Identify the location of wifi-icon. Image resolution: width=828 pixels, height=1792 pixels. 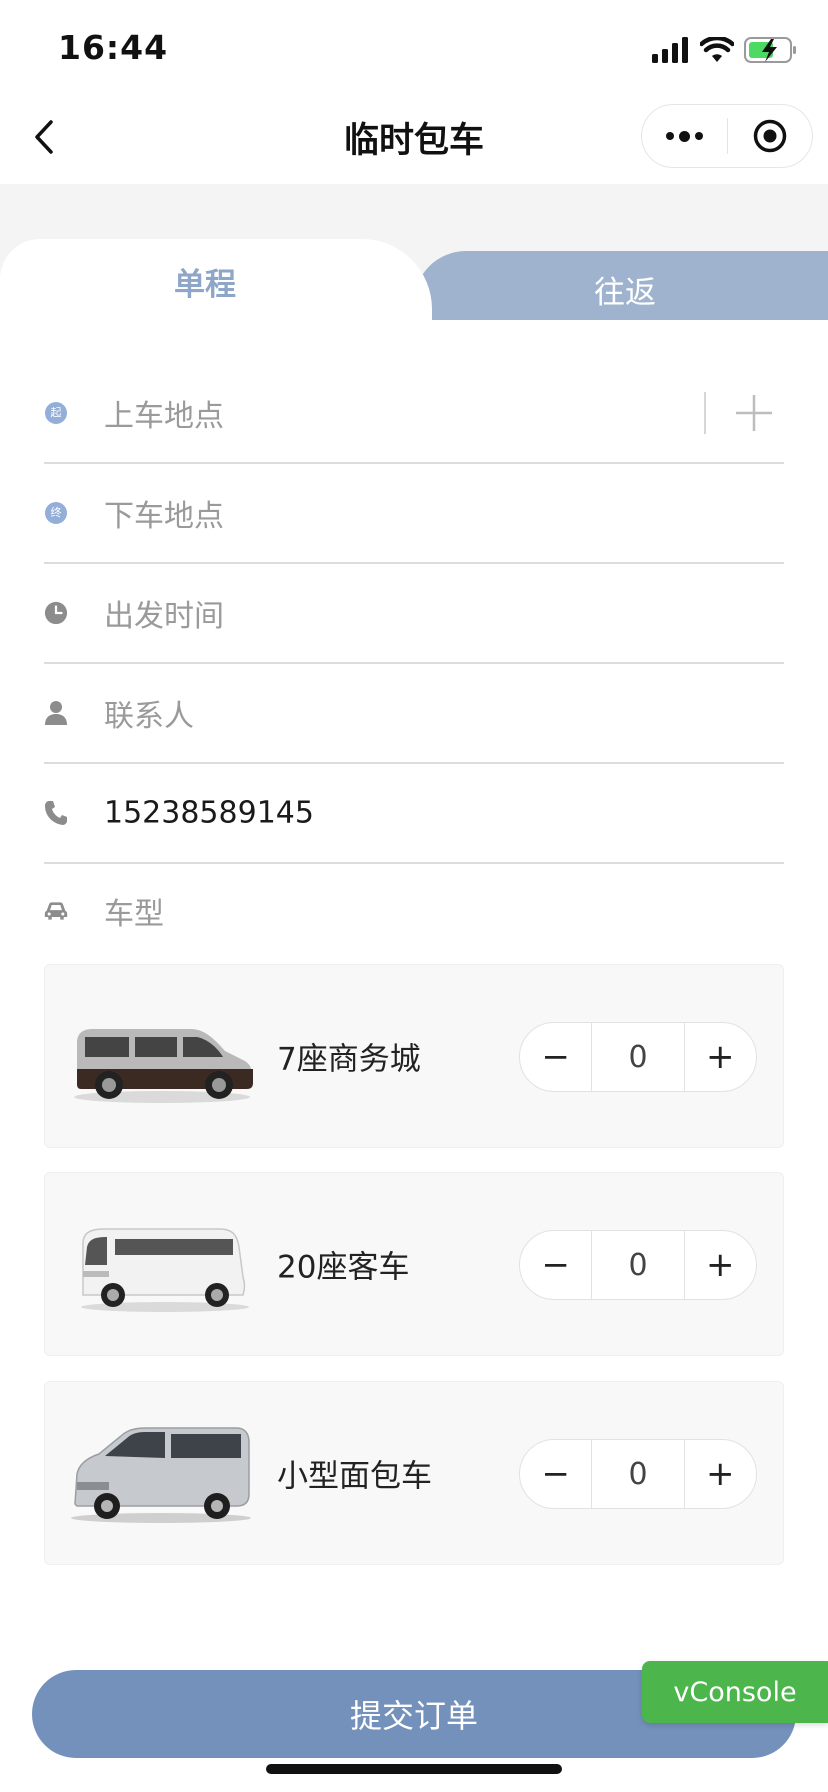
(717, 49).